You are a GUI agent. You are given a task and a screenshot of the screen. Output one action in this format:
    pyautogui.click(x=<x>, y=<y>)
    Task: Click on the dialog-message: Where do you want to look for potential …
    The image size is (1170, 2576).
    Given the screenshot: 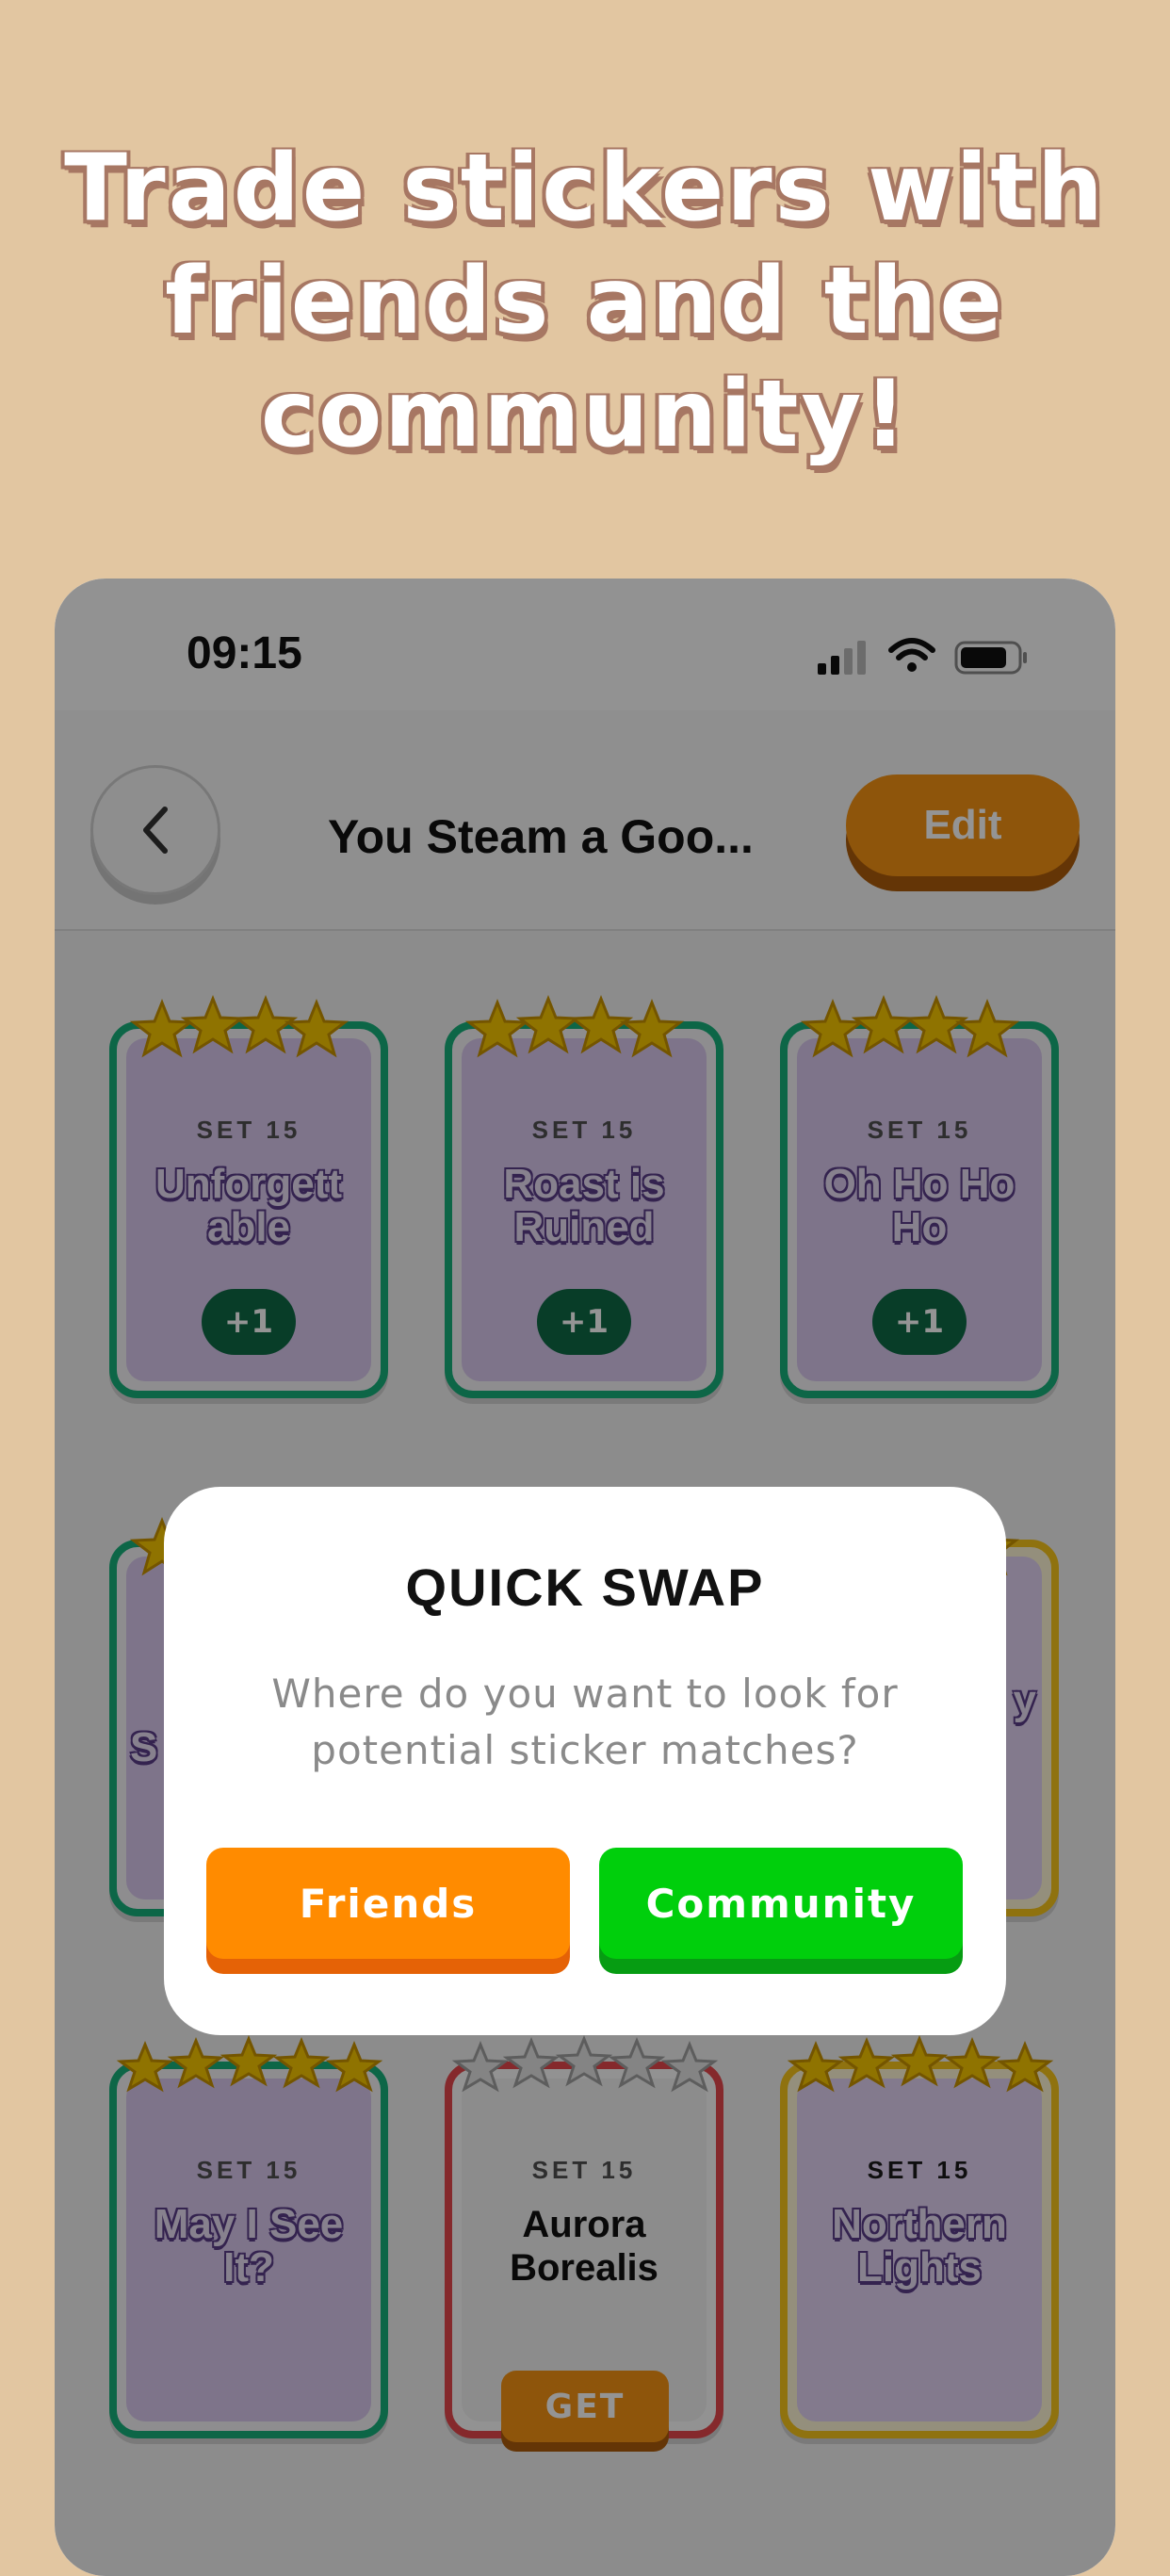 What is the action you would take?
    pyautogui.click(x=585, y=1722)
    